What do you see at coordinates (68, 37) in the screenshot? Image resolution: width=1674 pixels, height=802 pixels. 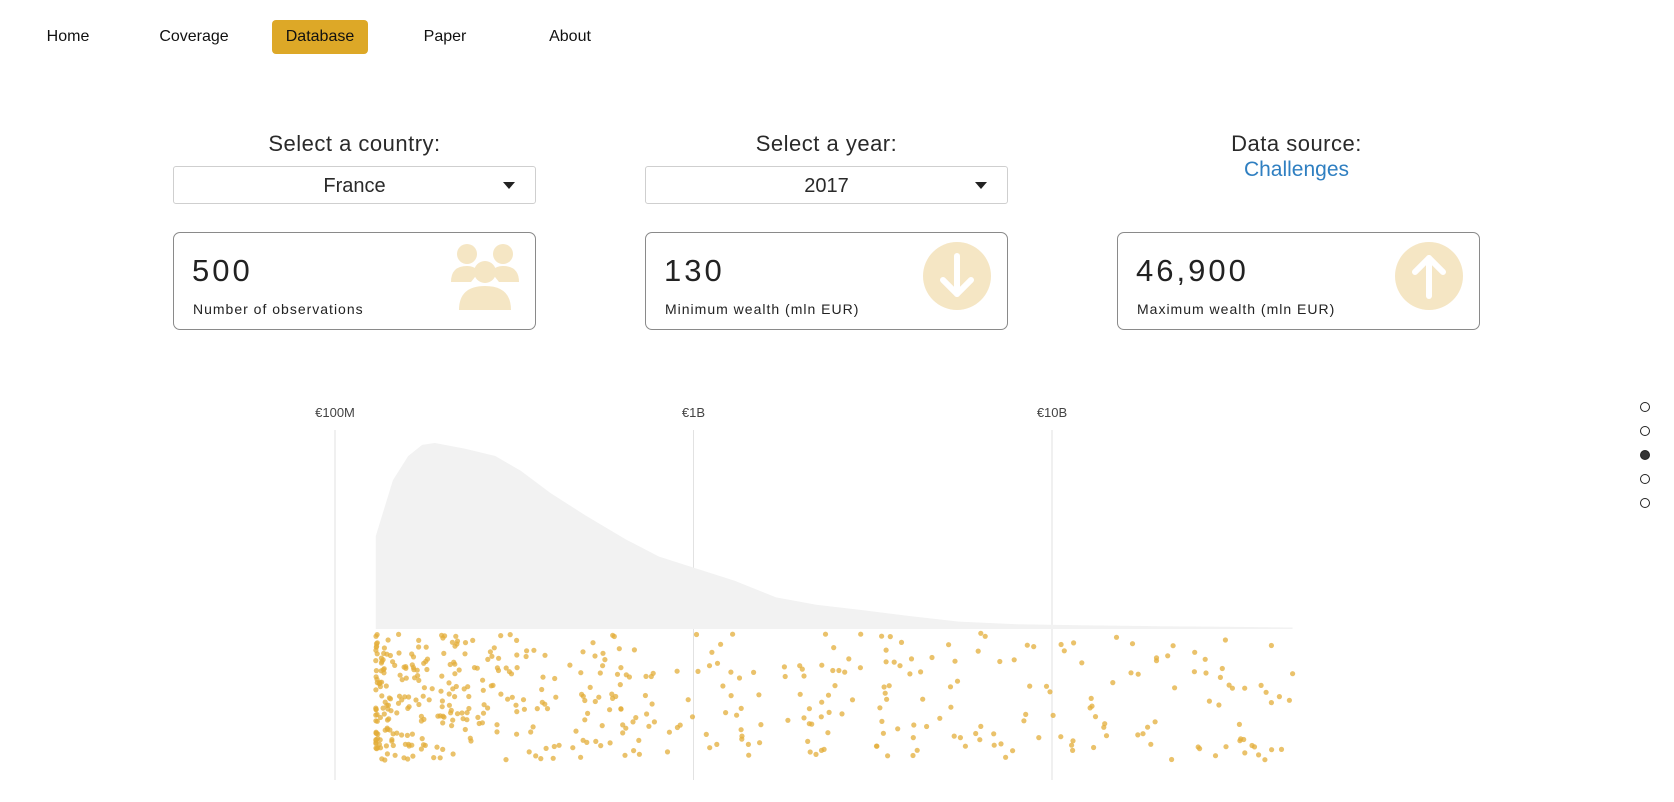 I see `nav-home: Home` at bounding box center [68, 37].